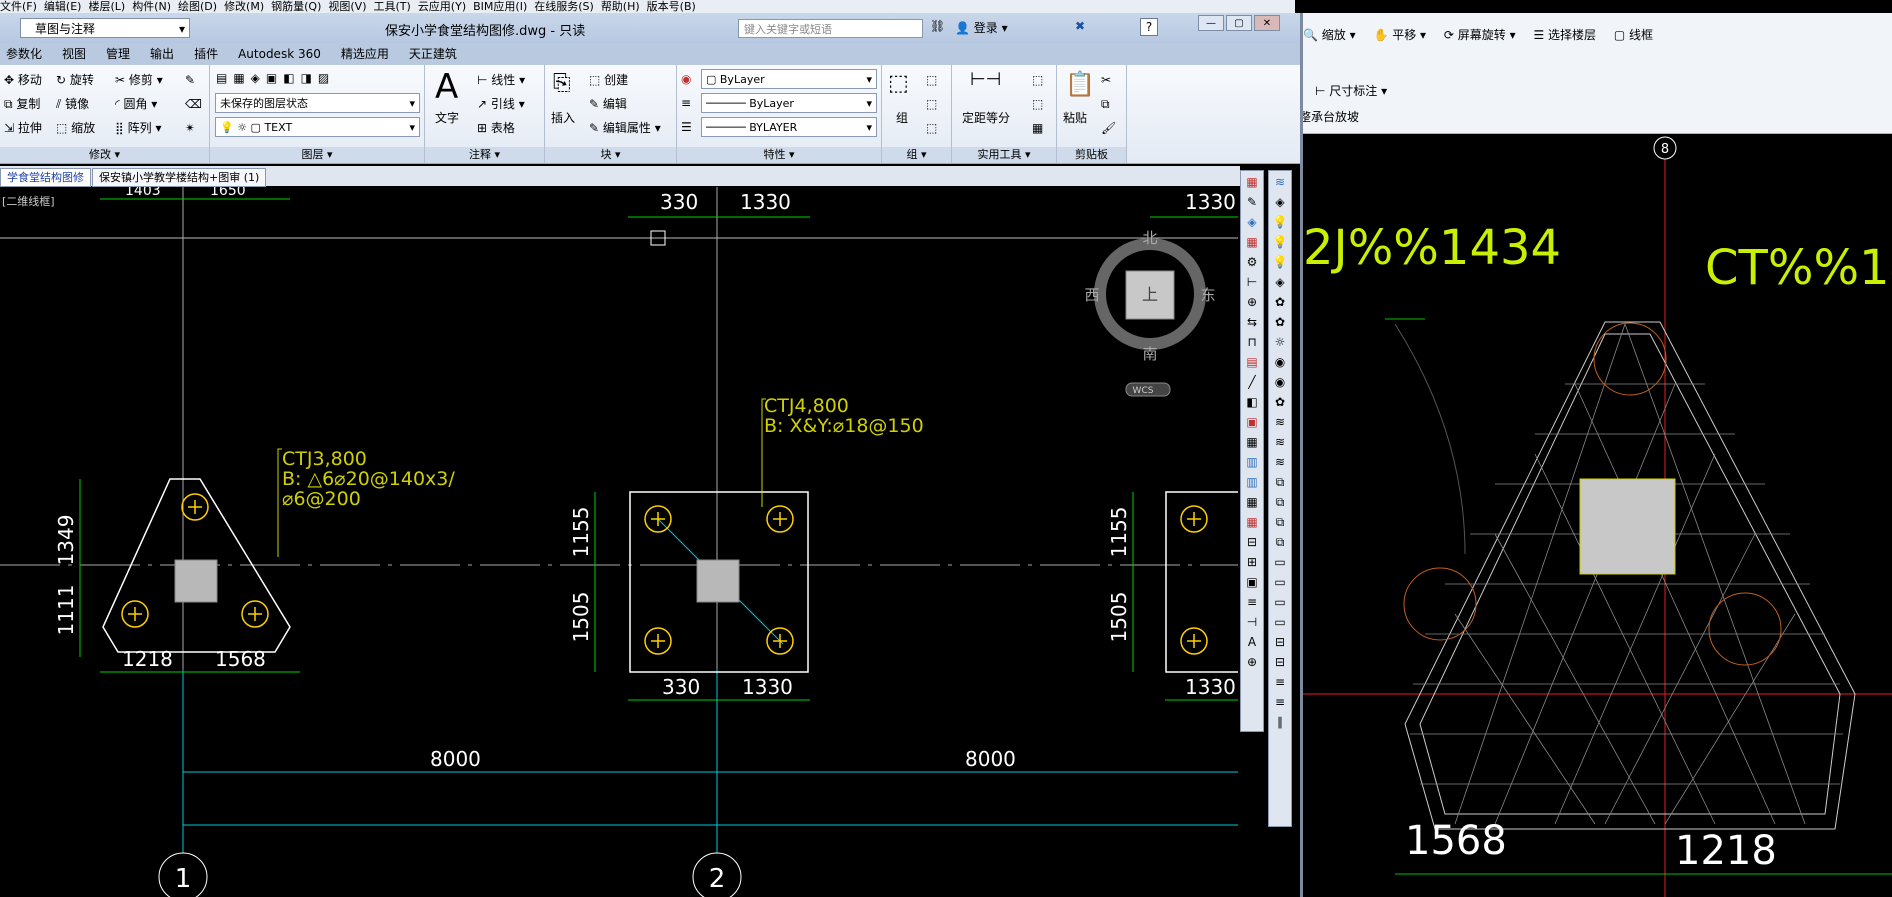 This screenshot has height=897, width=1892. I want to click on tab-plugins: 插件, so click(206, 54).